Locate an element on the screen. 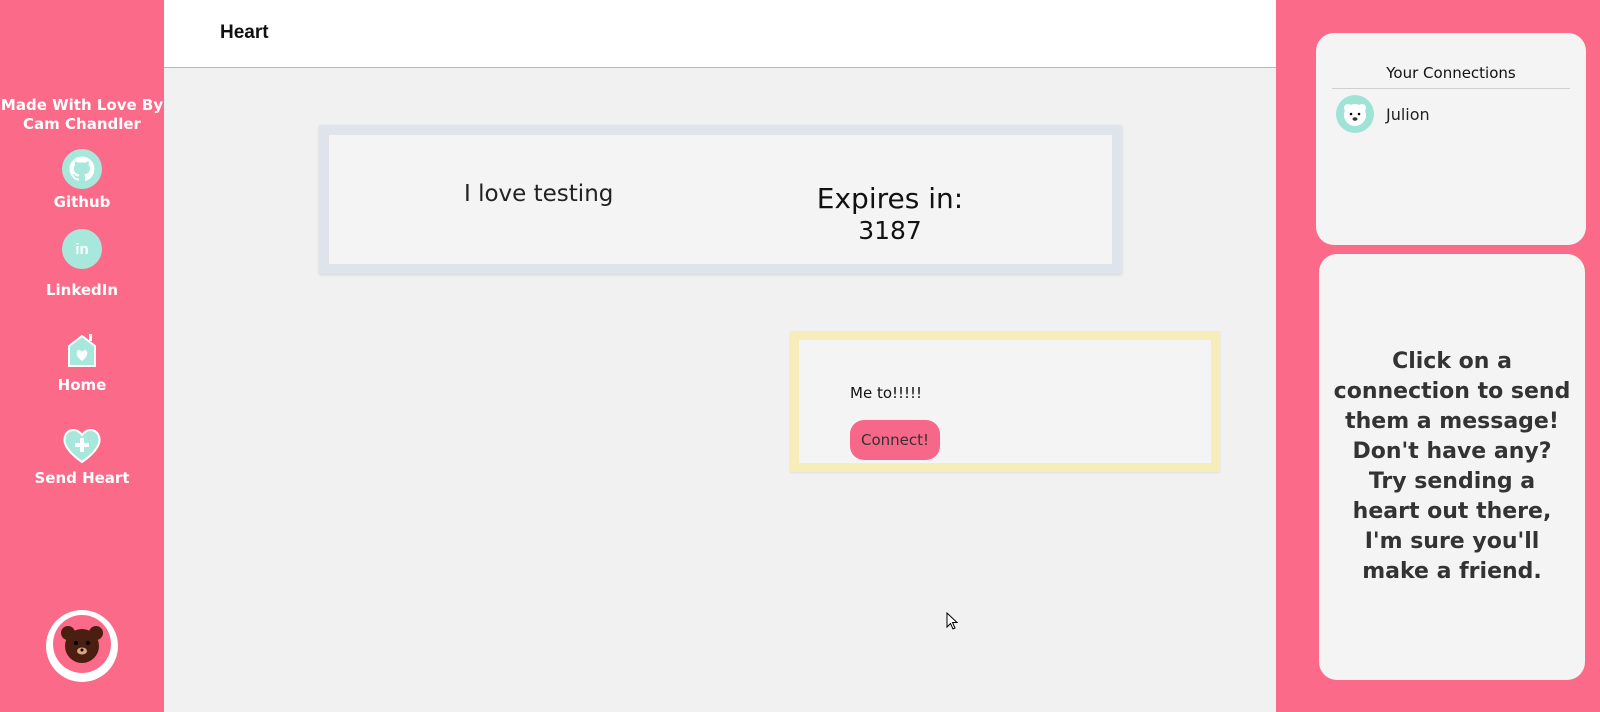  heart-card: I love testing Expires in: 3187 is located at coordinates (720, 199).